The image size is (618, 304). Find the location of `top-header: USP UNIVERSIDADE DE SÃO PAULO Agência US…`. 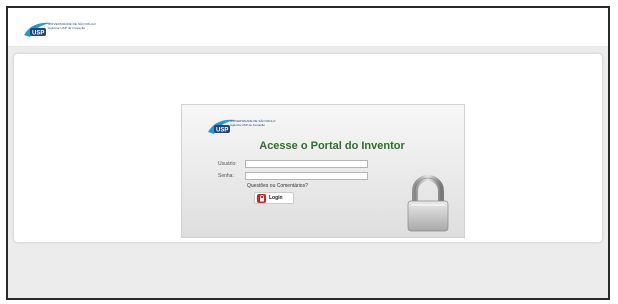

top-header: USP UNIVERSIDADE DE SÃO PAULO Agência US… is located at coordinates (308, 27).